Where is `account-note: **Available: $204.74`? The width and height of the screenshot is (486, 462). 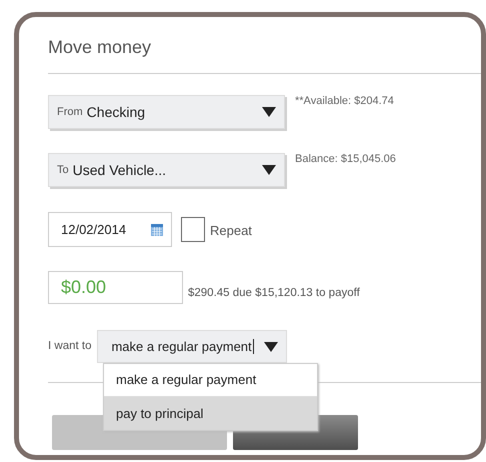
account-note: **Available: $204.74 is located at coordinates (344, 101).